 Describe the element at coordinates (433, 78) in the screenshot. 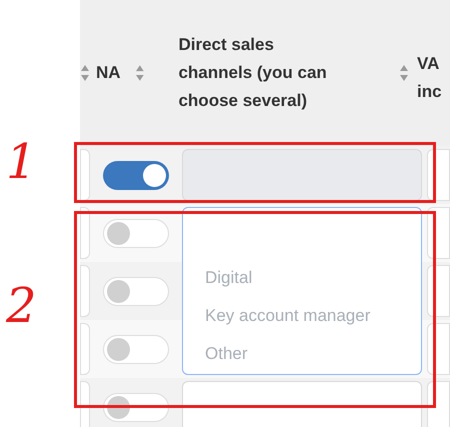

I see `column-header: VA inc` at that location.